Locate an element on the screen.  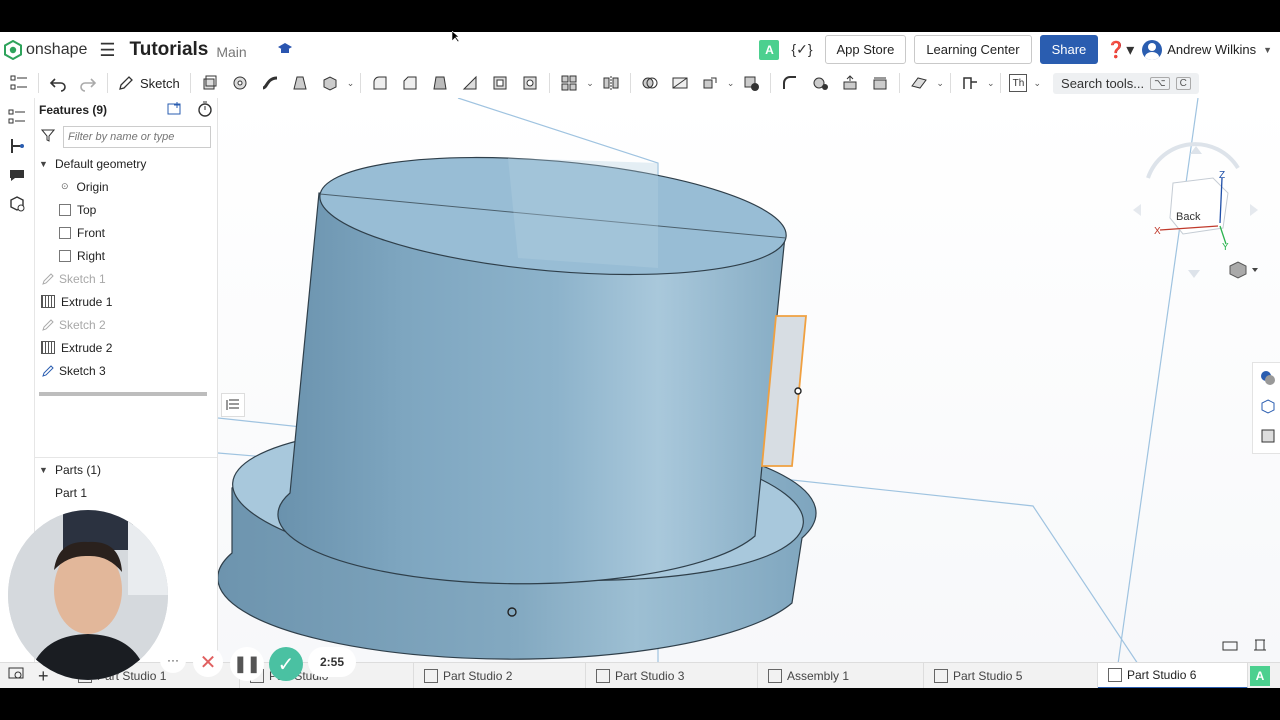
recorder-cancel-button: ✕ is located at coordinates (208, 662).